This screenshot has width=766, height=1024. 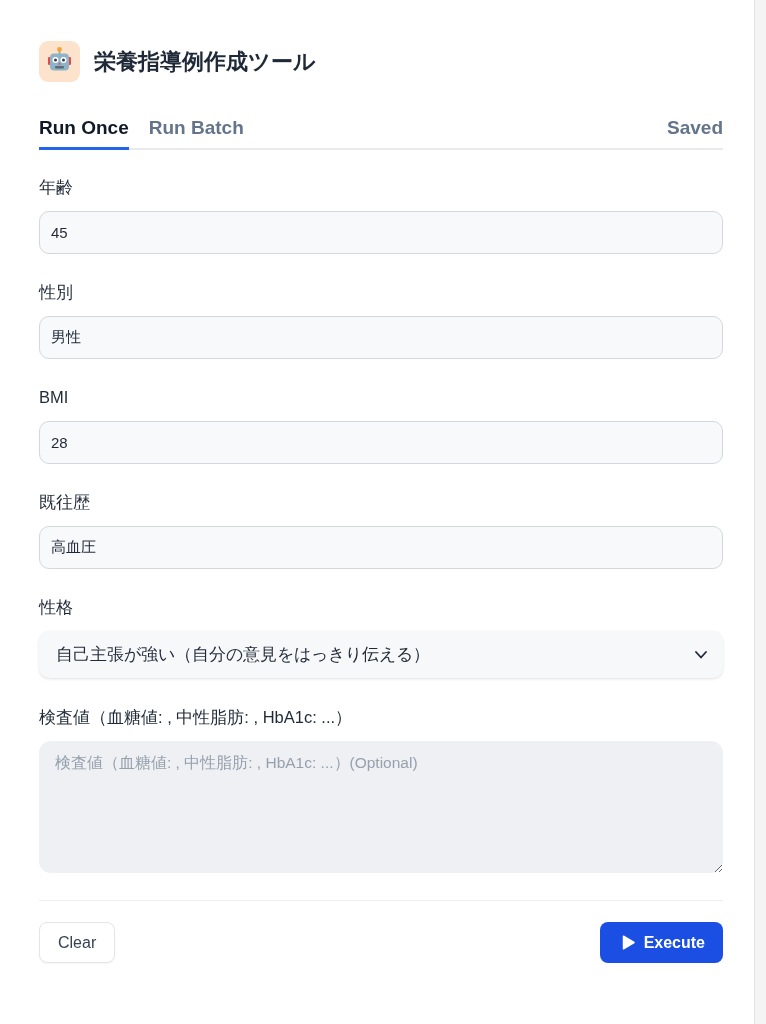 I want to click on text-field: 45, so click(x=381, y=232).